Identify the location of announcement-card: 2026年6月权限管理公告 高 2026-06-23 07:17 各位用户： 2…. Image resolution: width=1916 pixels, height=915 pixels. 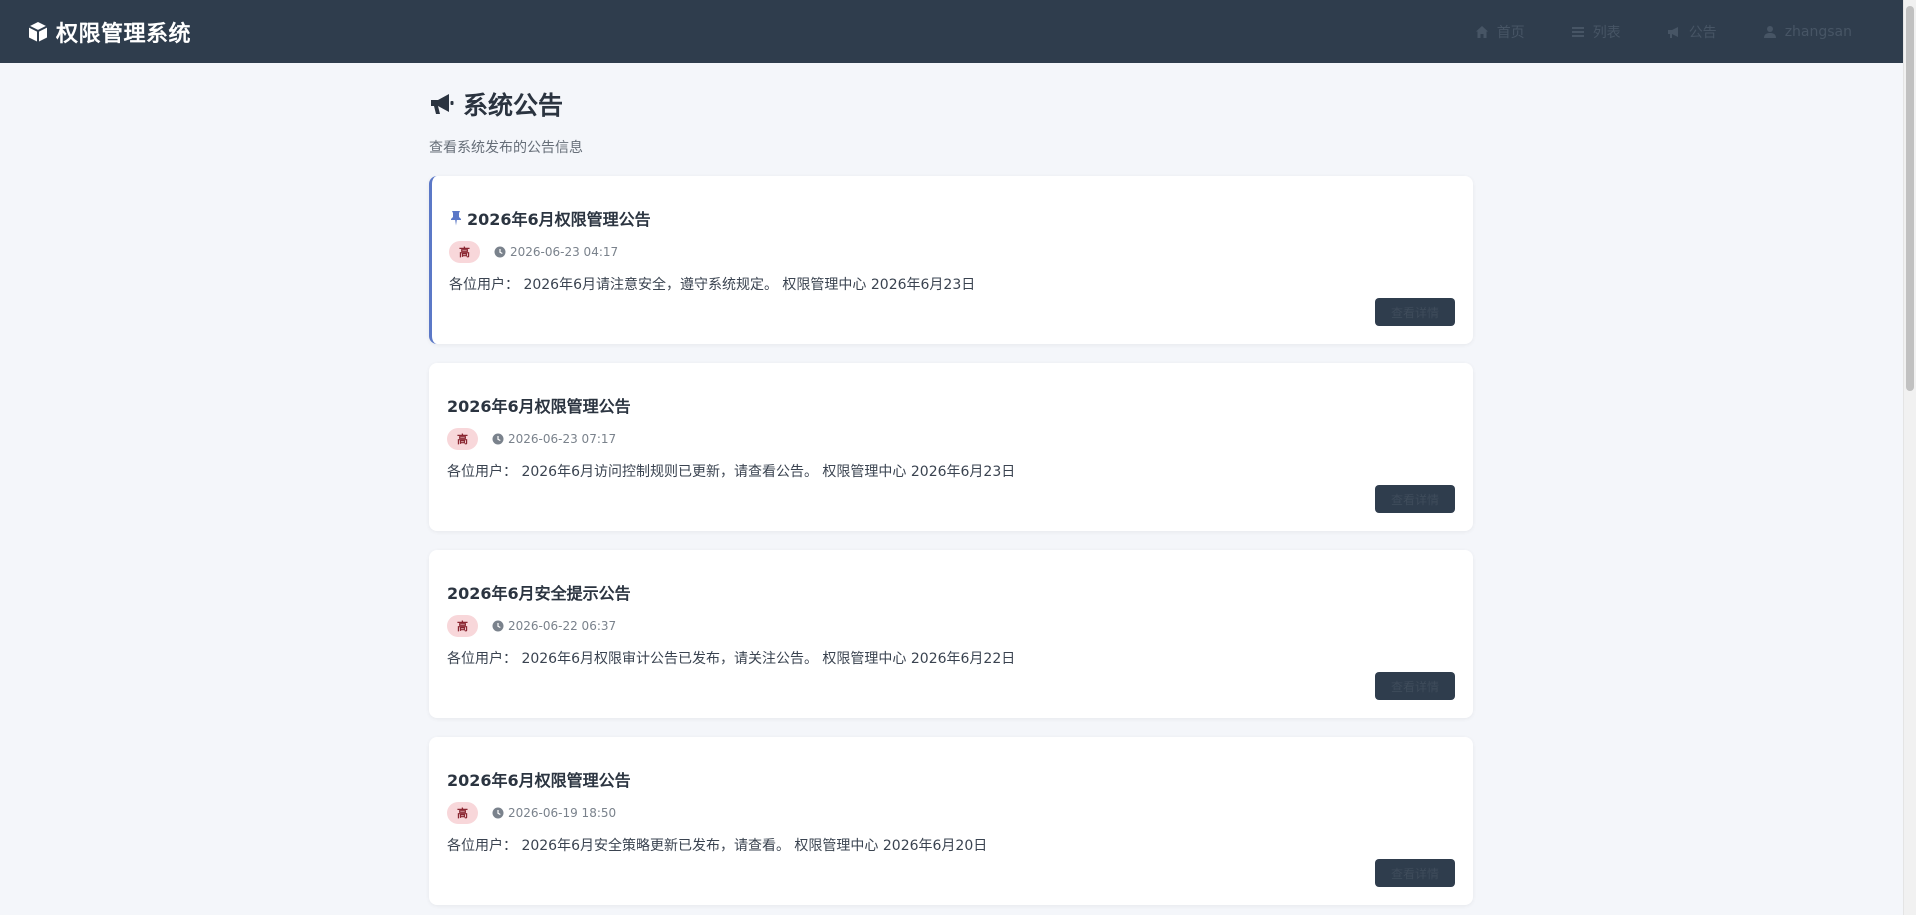
(951, 447).